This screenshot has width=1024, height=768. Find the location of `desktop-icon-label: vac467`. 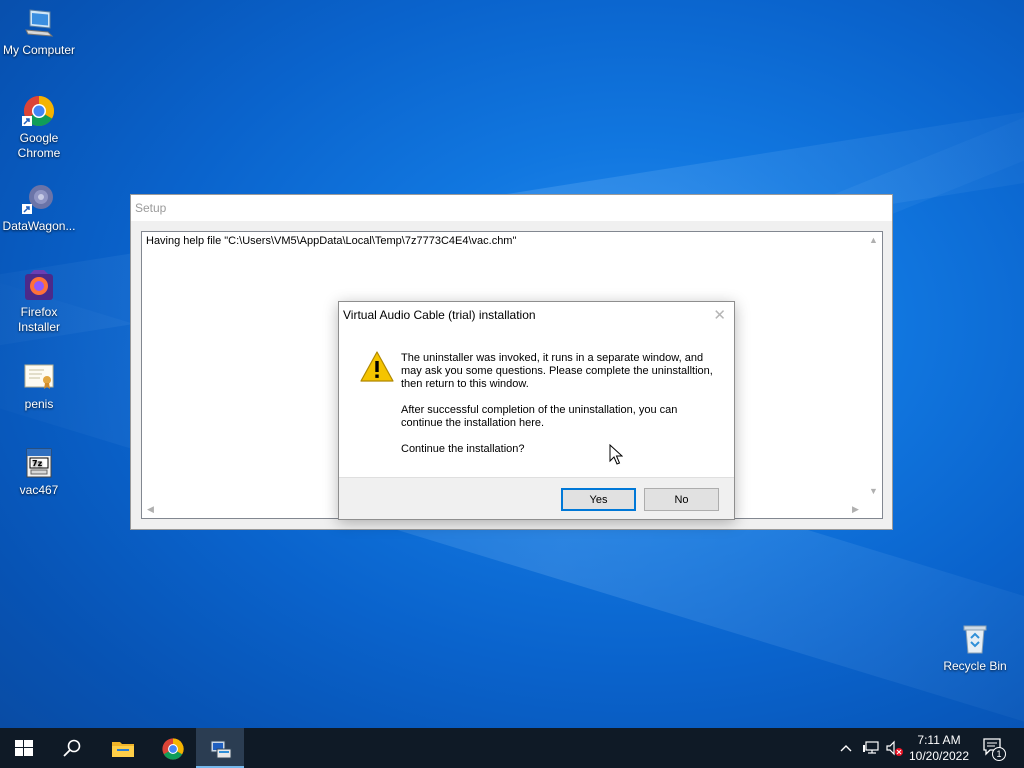

desktop-icon-label: vac467 is located at coordinates (39, 490).